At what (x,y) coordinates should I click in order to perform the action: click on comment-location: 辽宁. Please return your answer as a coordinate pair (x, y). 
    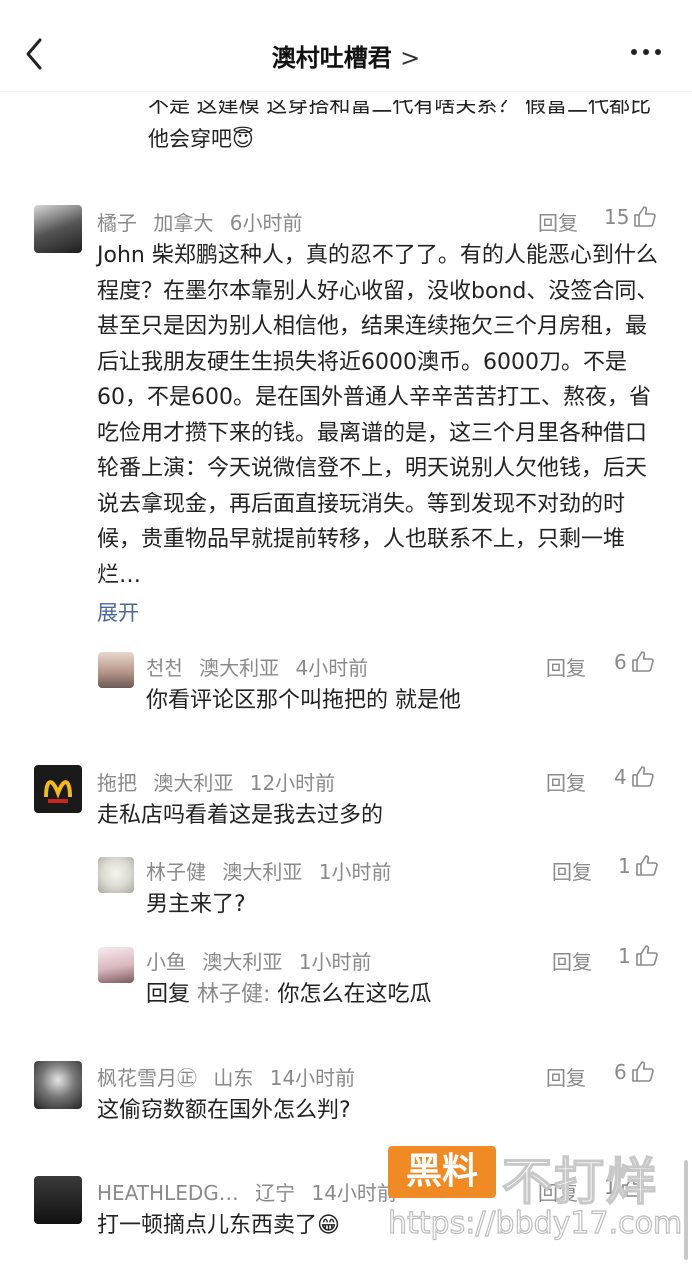
    Looking at the image, I should click on (275, 1193).